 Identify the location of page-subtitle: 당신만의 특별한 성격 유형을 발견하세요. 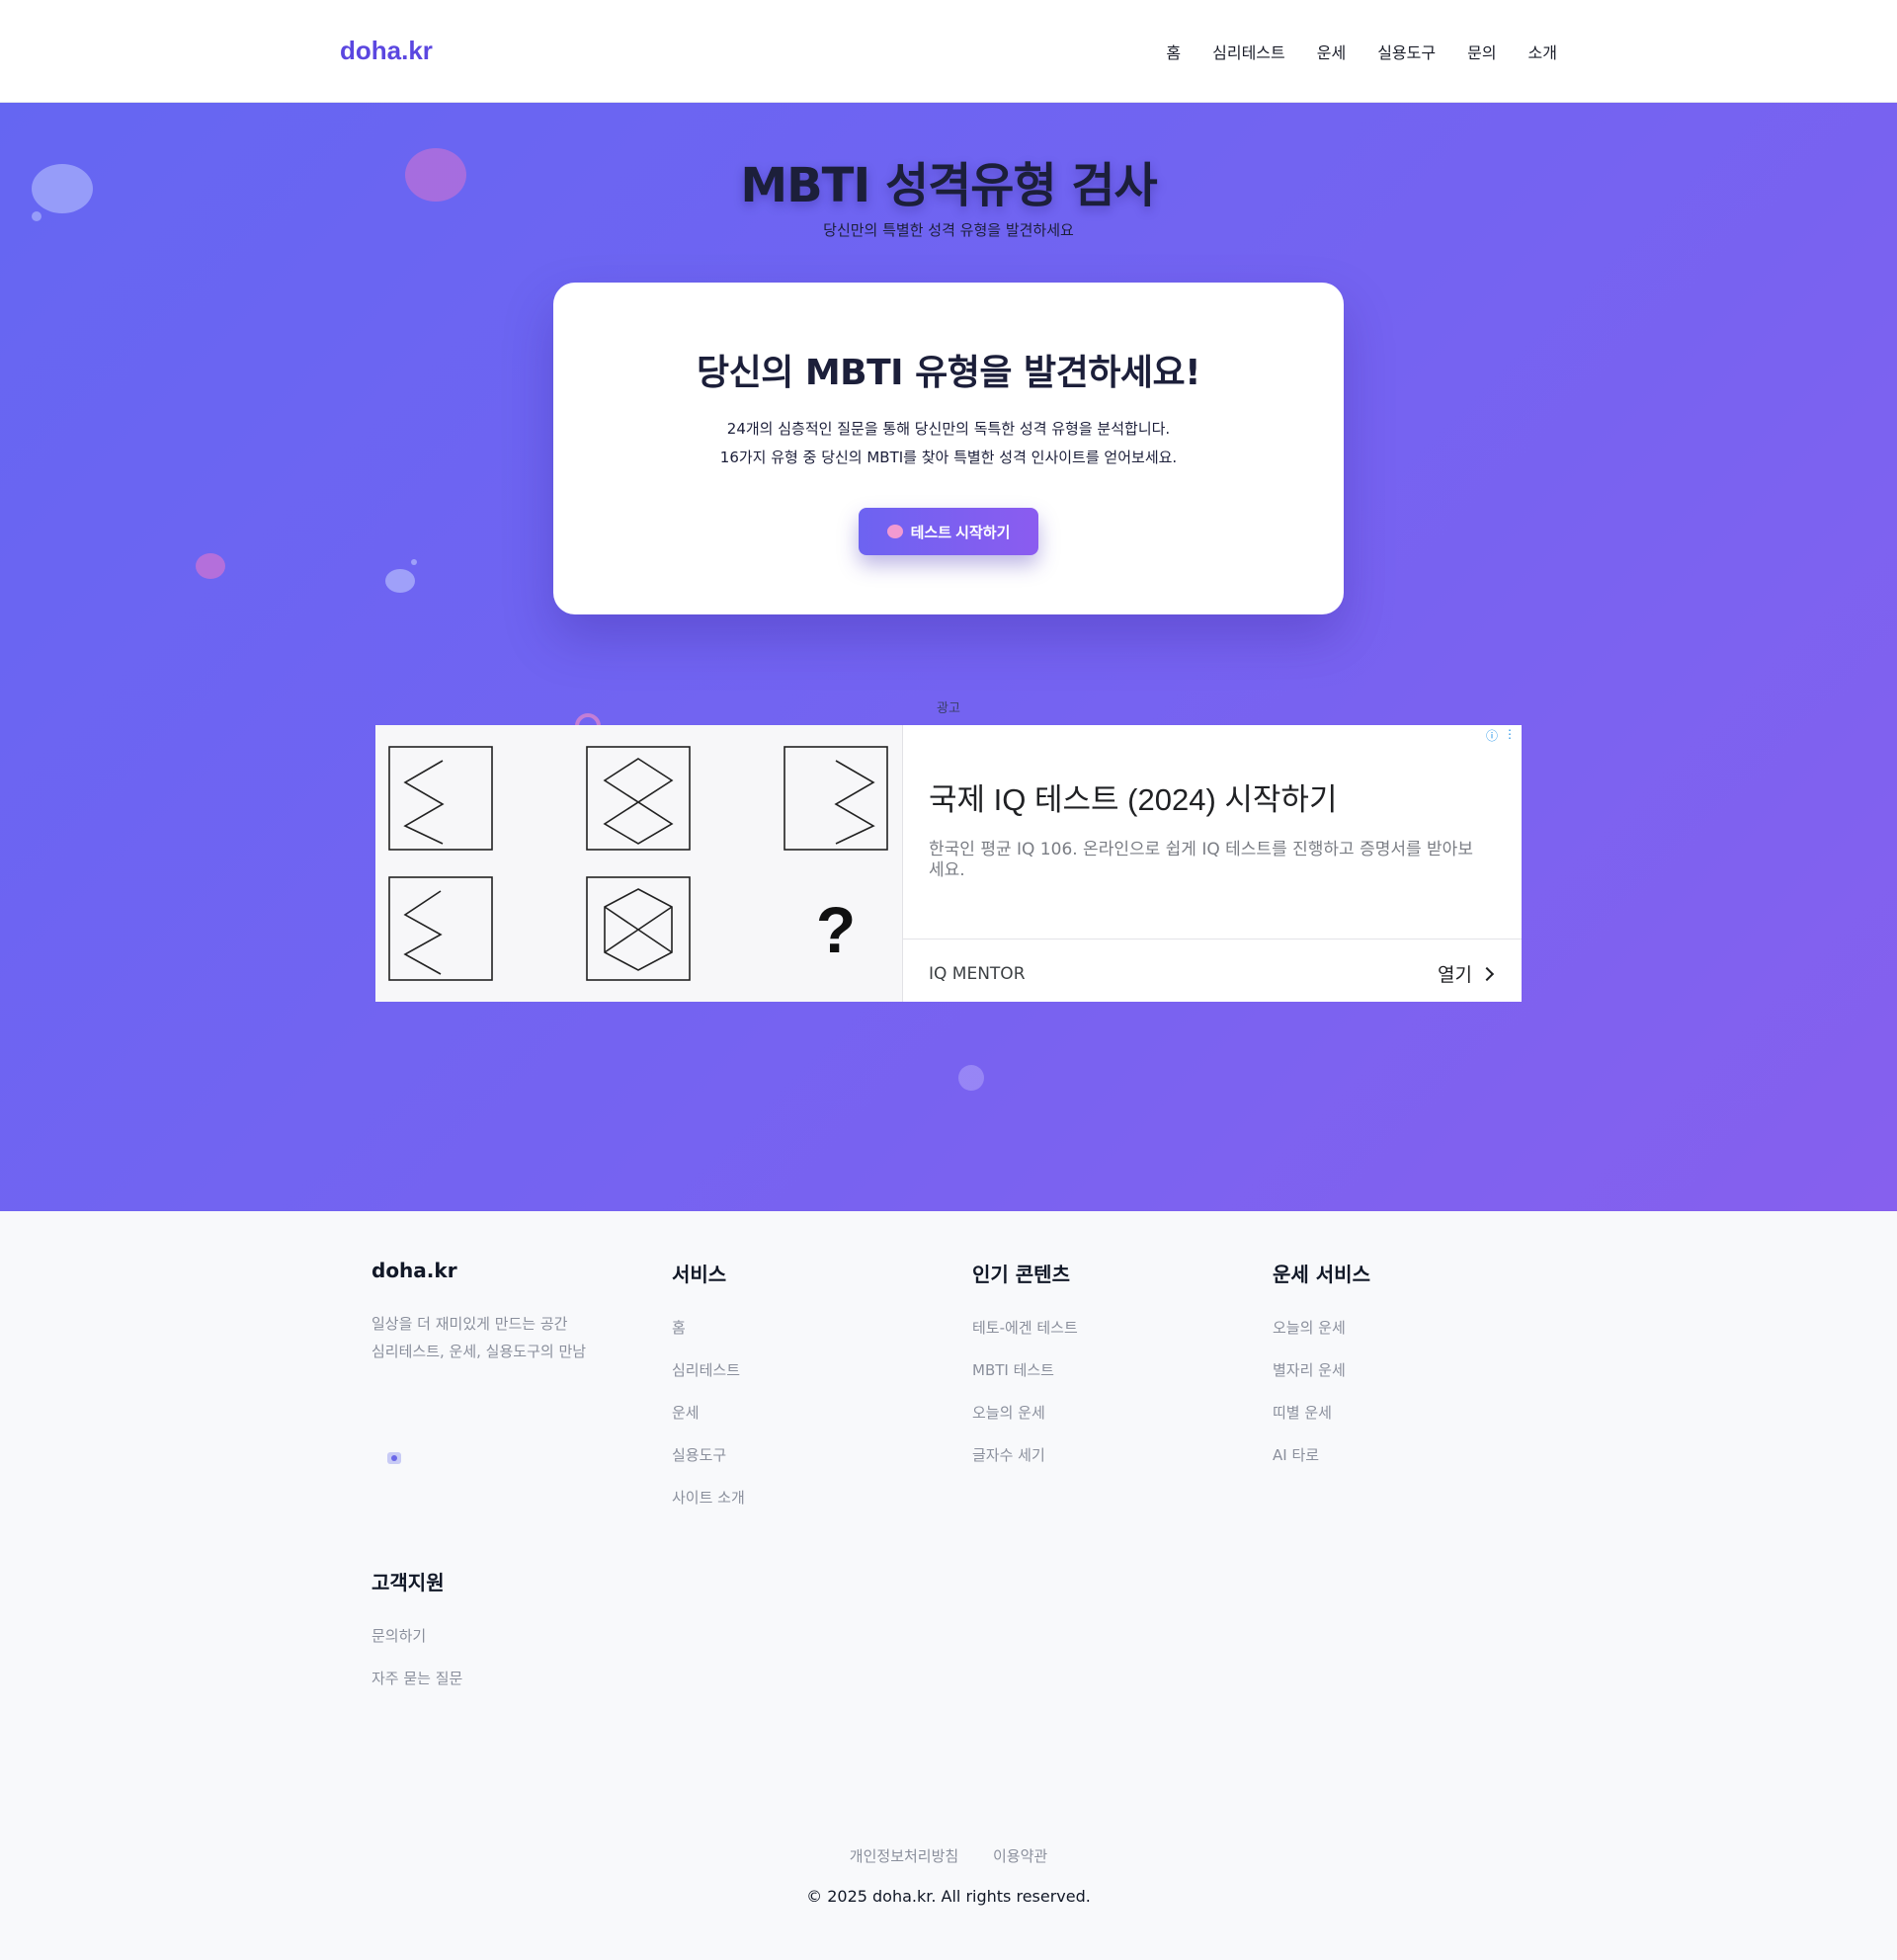
(948, 230).